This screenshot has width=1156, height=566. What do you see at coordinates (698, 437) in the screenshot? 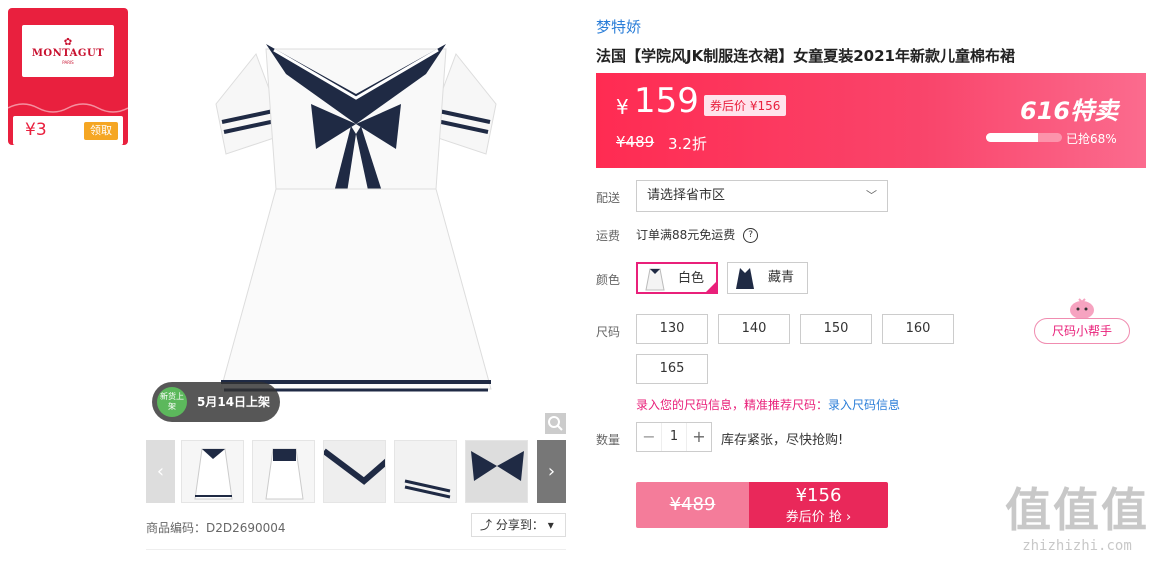
I see `quantity-increase-button: +` at bounding box center [698, 437].